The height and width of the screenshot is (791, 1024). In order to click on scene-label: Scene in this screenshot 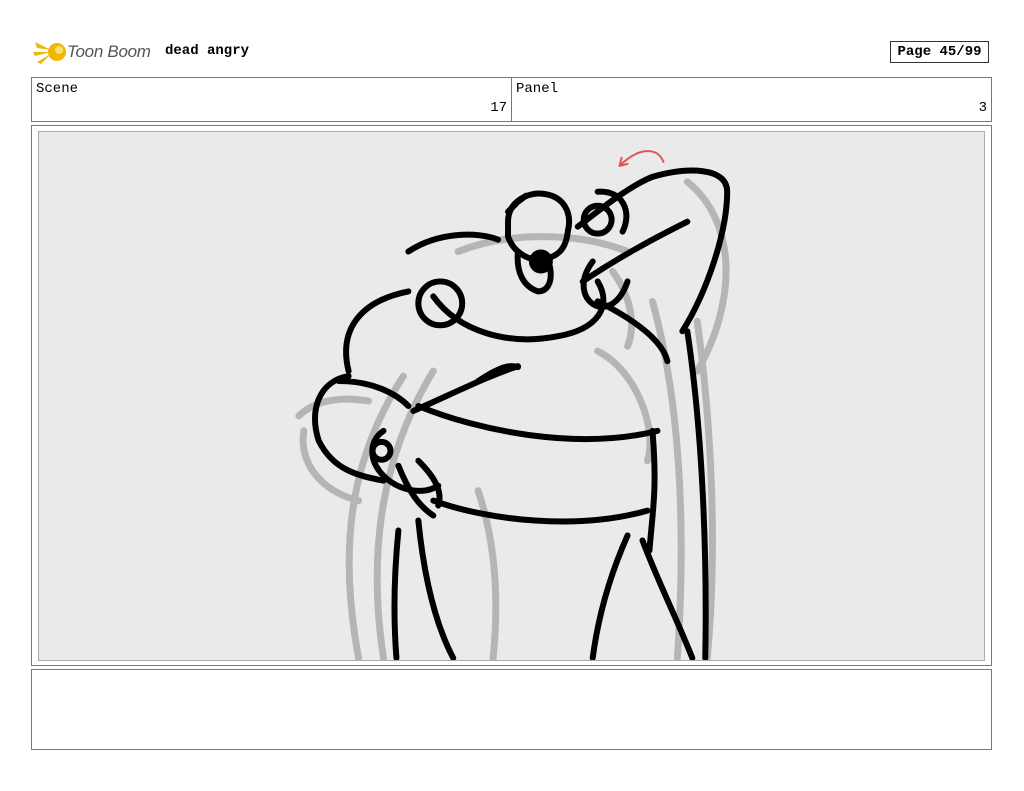, I will do `click(57, 89)`.